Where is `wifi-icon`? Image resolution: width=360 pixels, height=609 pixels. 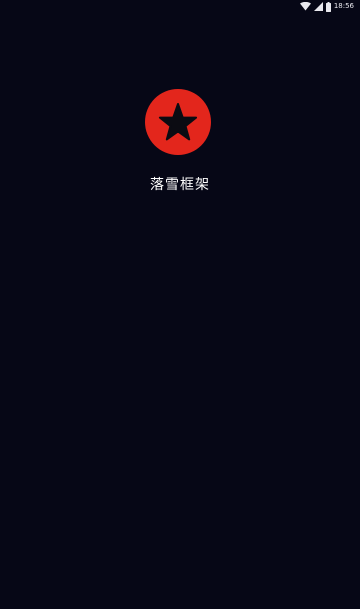
wifi-icon is located at coordinates (305, 6).